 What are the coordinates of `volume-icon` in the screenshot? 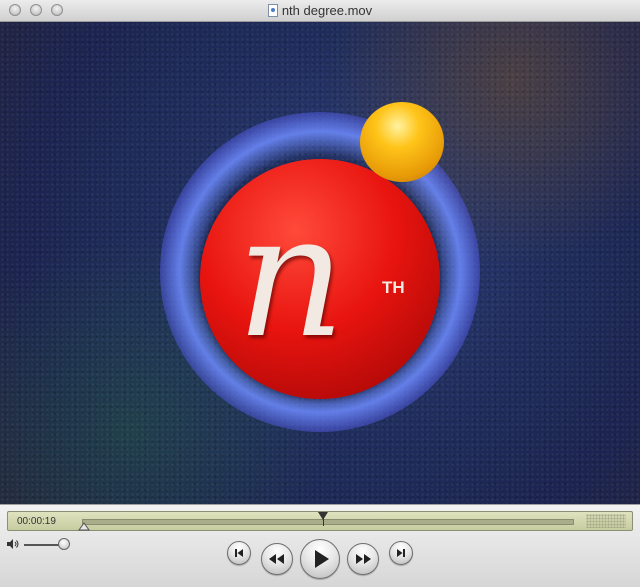 It's located at (13, 544).